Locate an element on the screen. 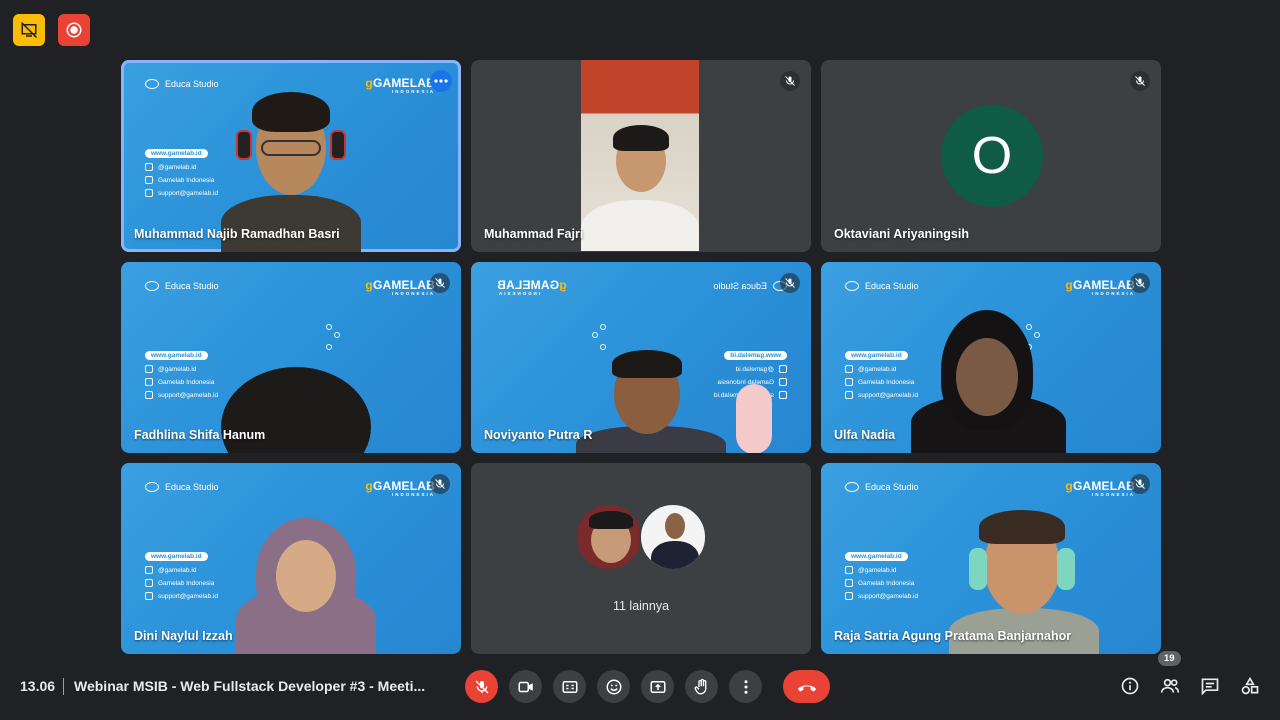 The height and width of the screenshot is (720, 1280). other-participants-avatars is located at coordinates (641, 537).